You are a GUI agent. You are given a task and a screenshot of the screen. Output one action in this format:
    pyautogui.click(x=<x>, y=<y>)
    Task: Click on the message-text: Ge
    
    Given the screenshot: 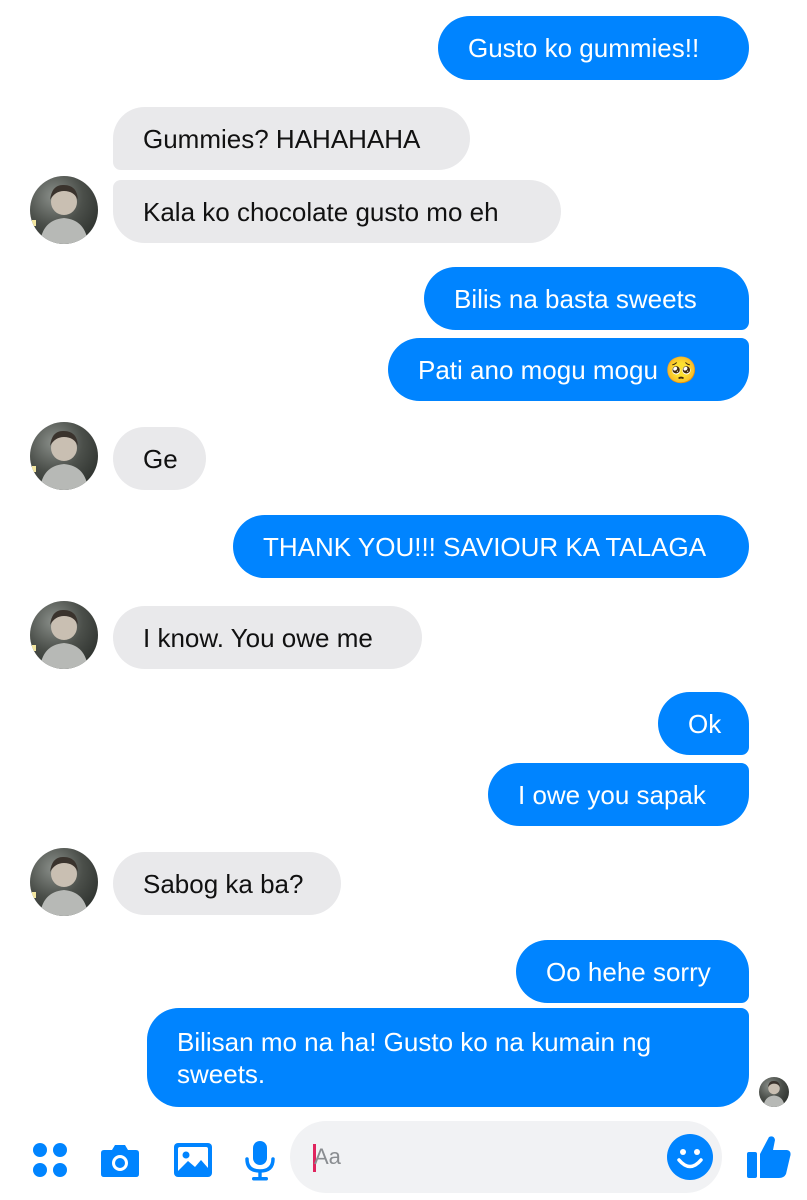 What is the action you would take?
    pyautogui.click(x=160, y=458)
    